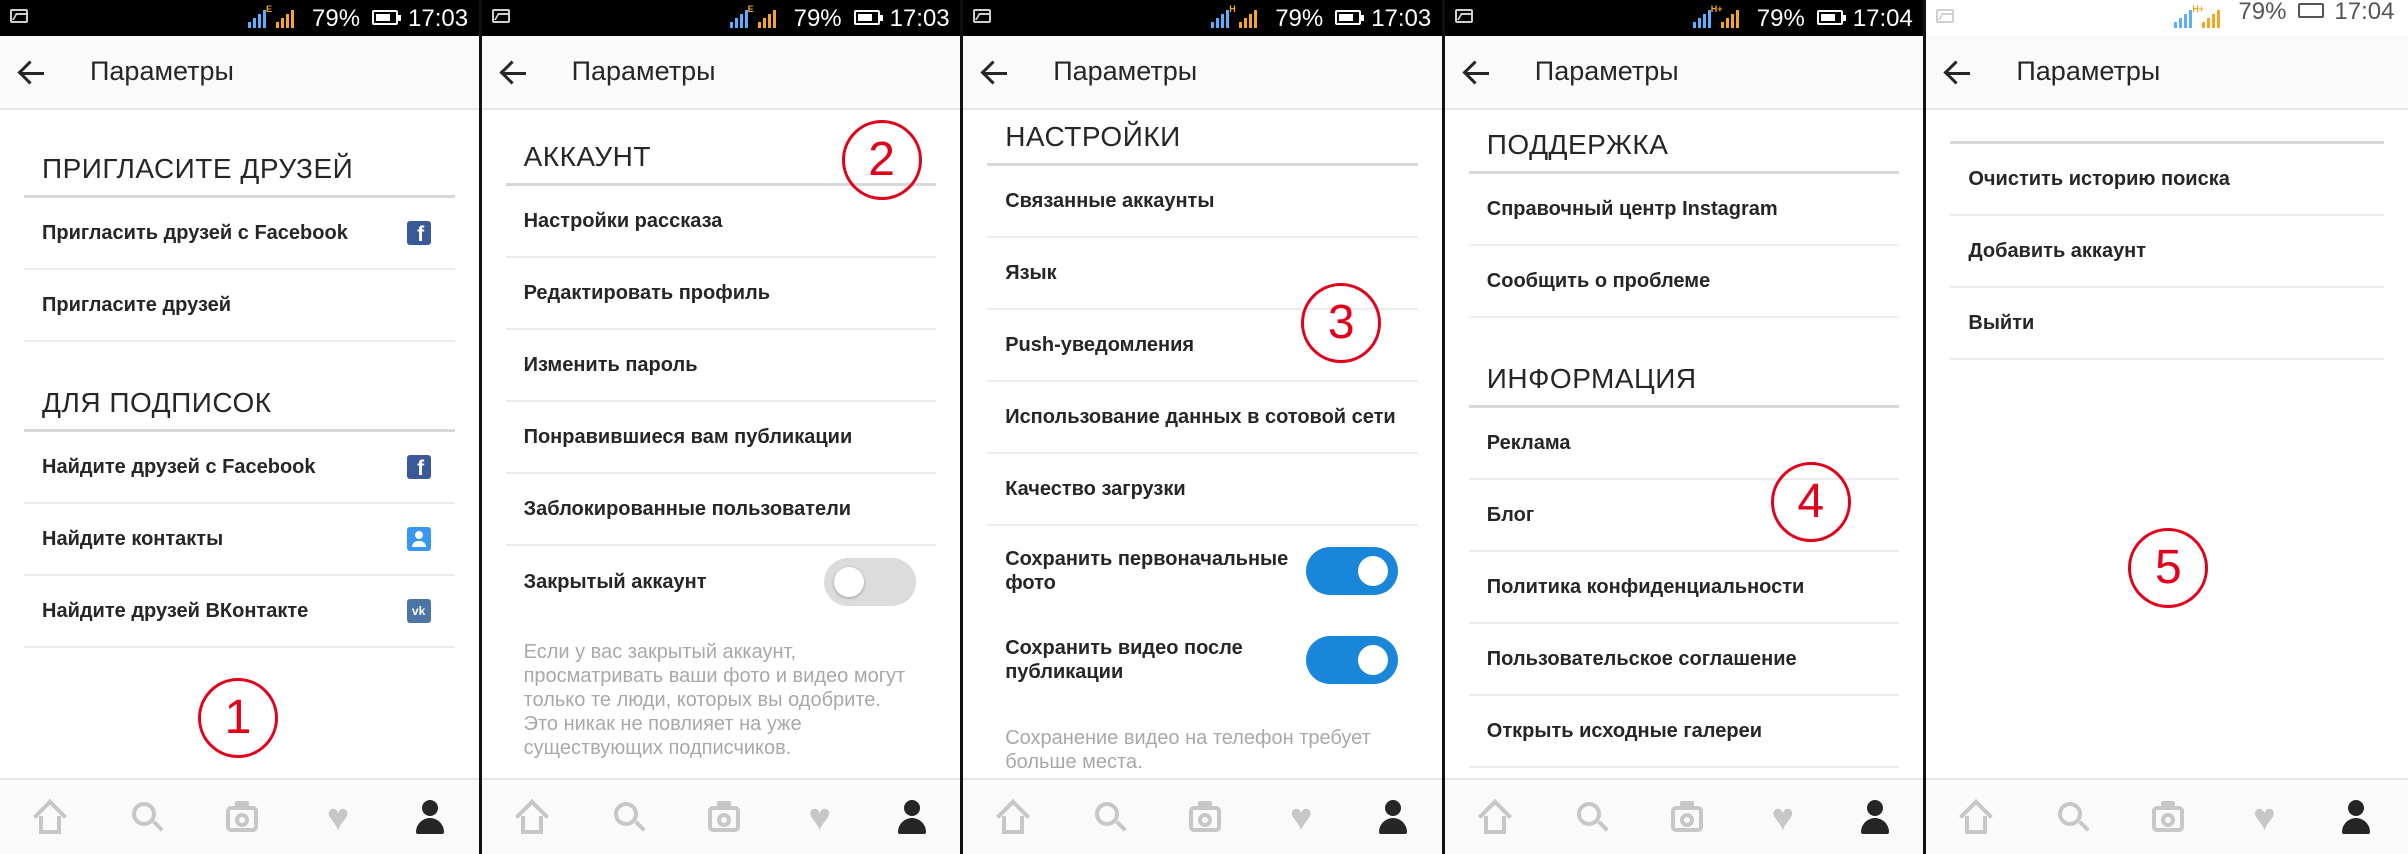 The height and width of the screenshot is (854, 2408). What do you see at coordinates (721, 438) in the screenshot?
I see `list-item: Понравившиеся вам публикации` at bounding box center [721, 438].